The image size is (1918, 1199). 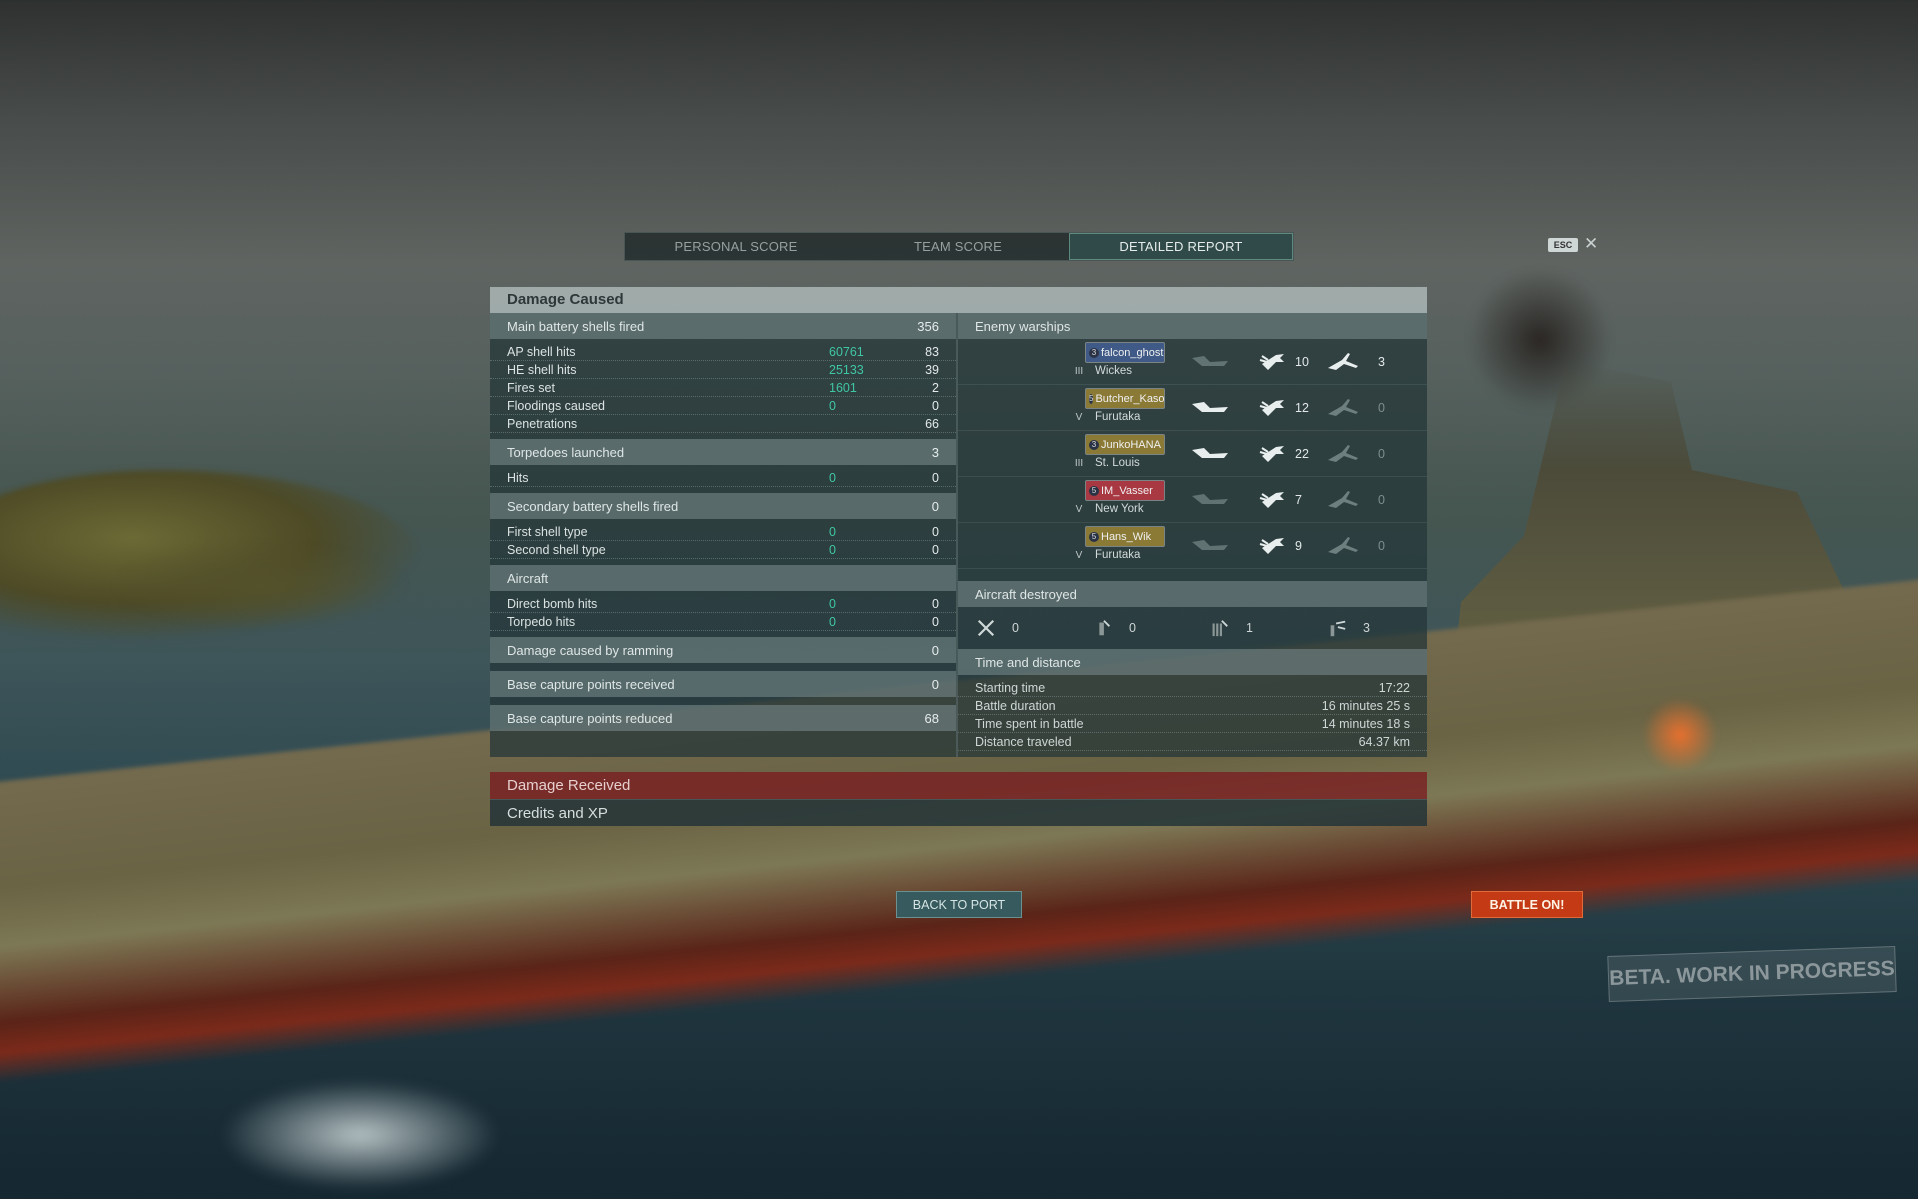 What do you see at coordinates (1752, 974) in the screenshot?
I see `beta-watermark: BETA. WORK IN PROGRESS` at bounding box center [1752, 974].